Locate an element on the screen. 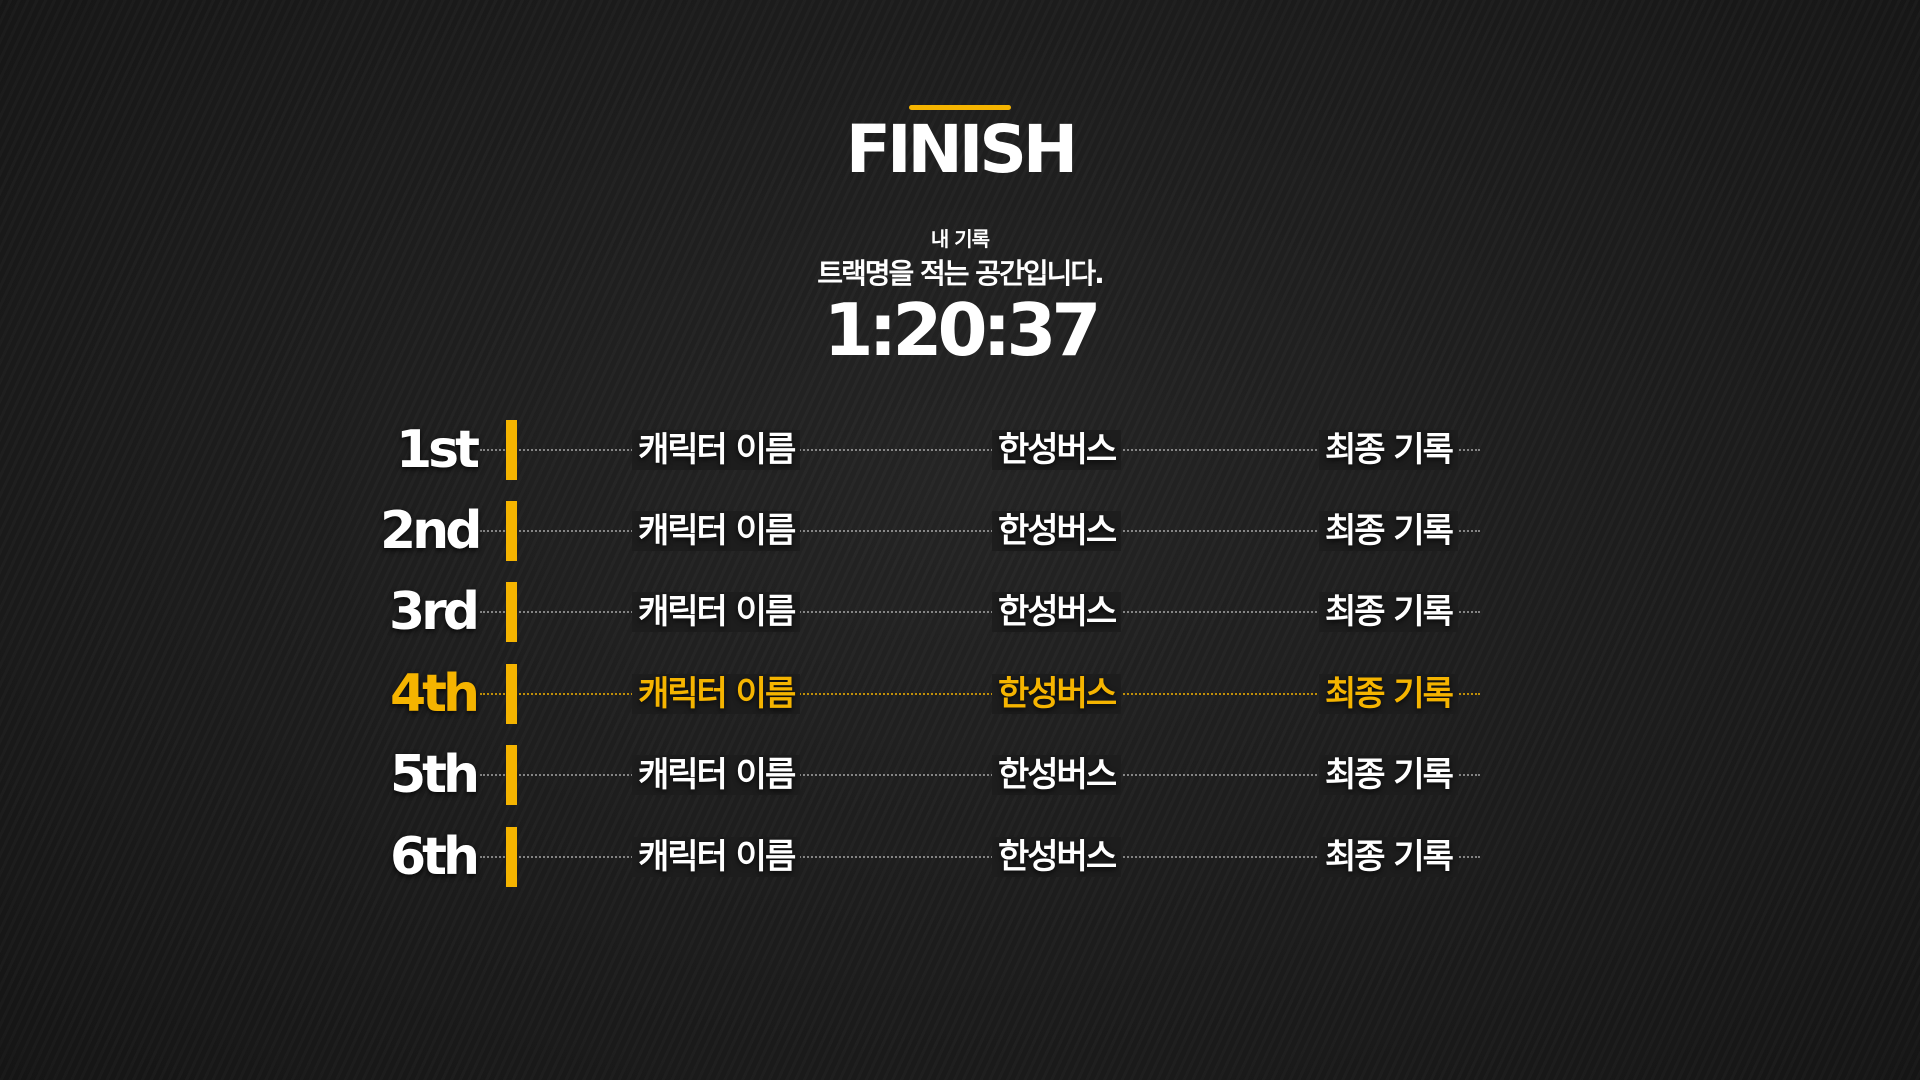 The width and height of the screenshot is (1920, 1080). rank-place: 4th is located at coordinates (434, 694).